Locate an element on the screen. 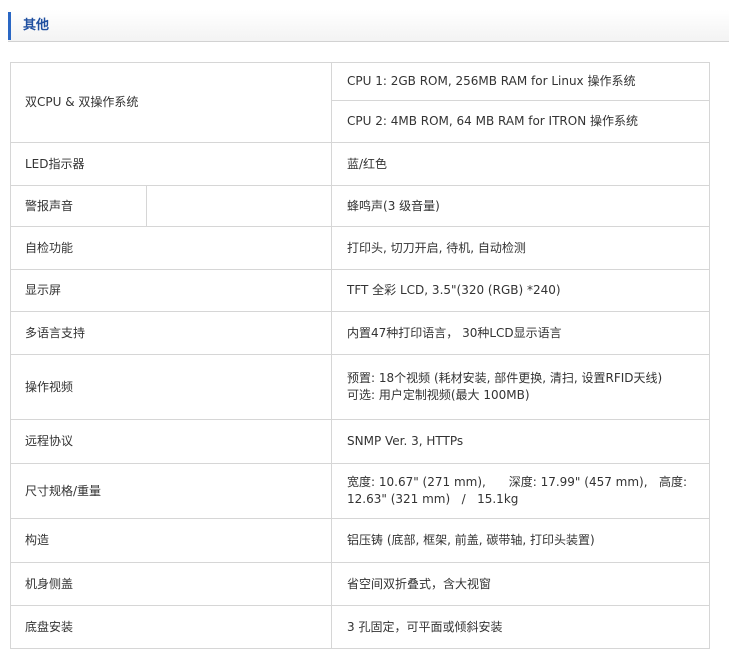 The height and width of the screenshot is (665, 739). section-header: 其他 is located at coordinates (368, 26).